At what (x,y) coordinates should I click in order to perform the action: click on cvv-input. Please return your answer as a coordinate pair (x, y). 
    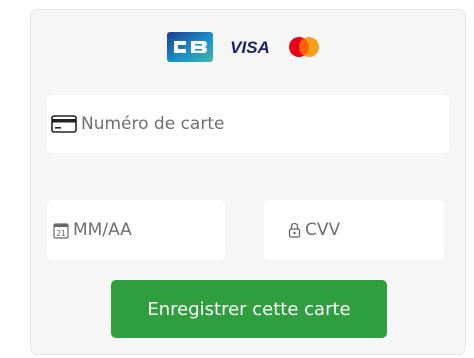
    Looking at the image, I should click on (372, 230).